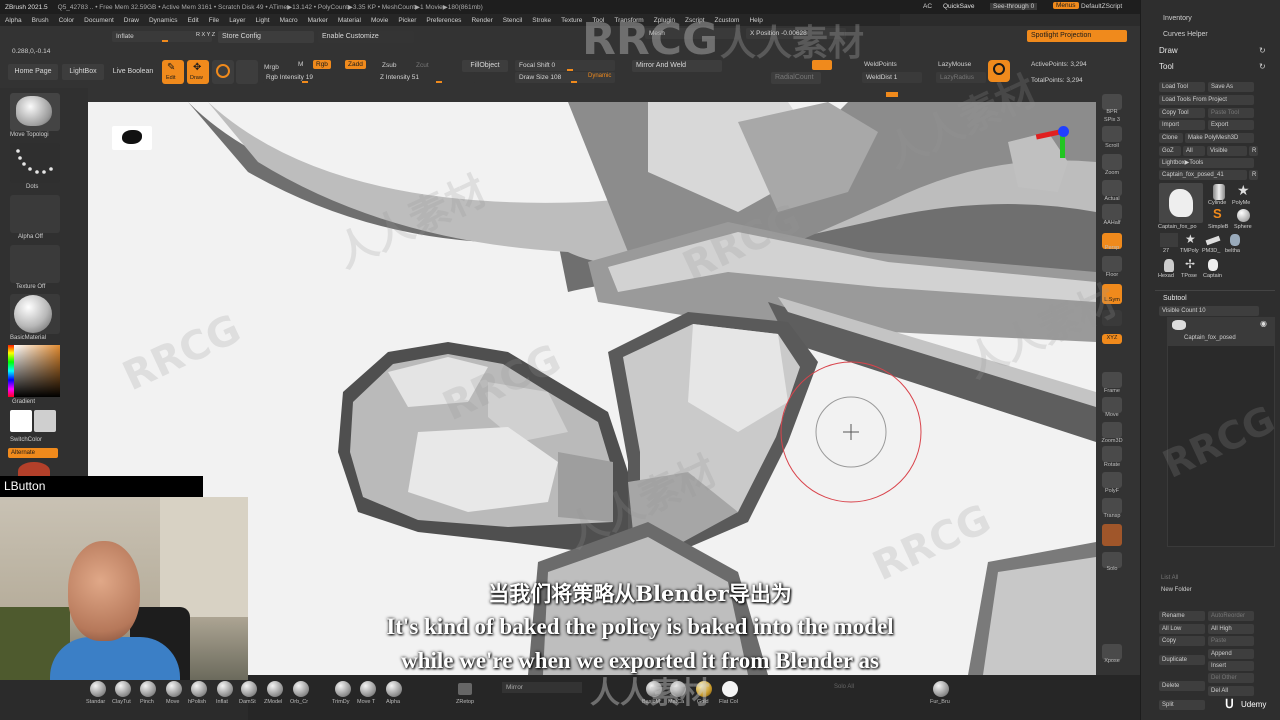  Describe the element at coordinates (678, 689) in the screenshot. I see `material-matcap-icon` at that location.